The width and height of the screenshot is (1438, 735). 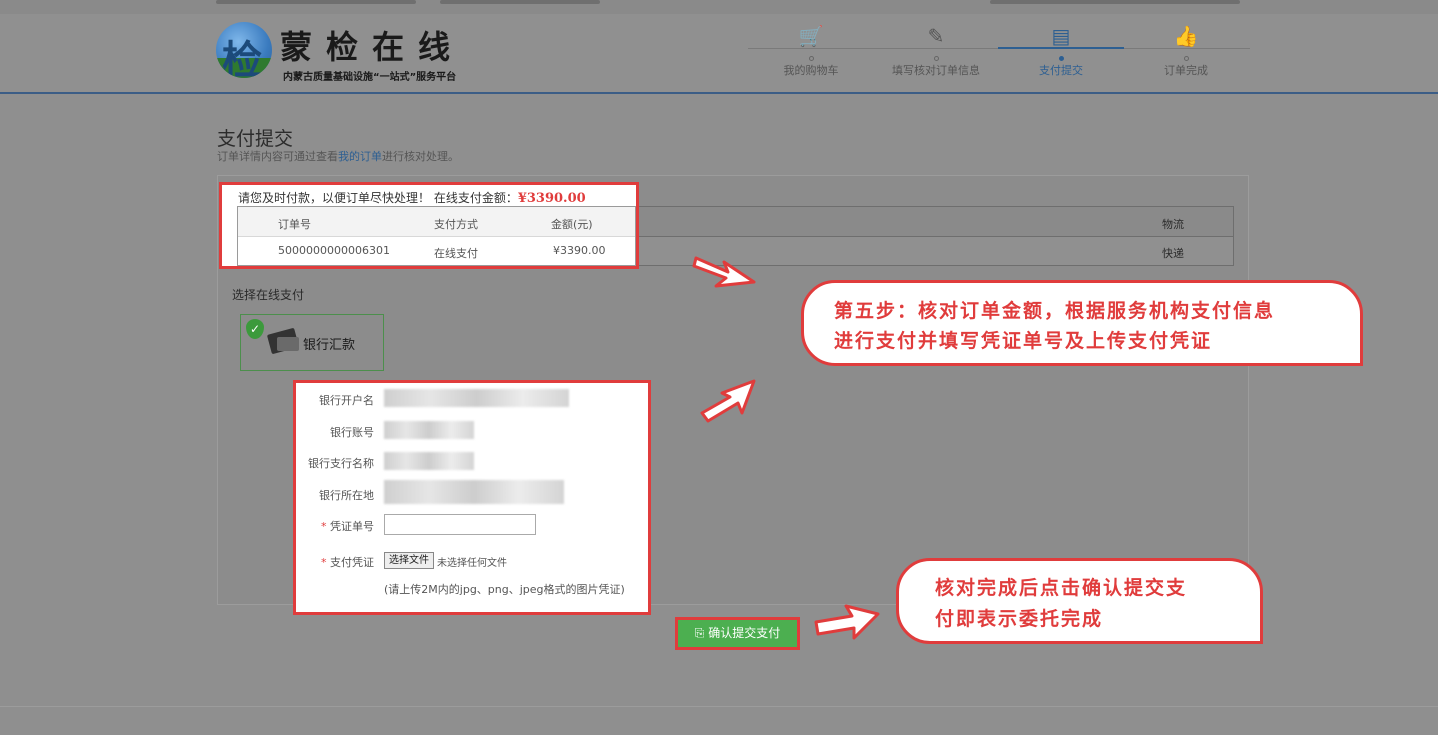 What do you see at coordinates (1061, 36) in the screenshot?
I see `card-icon: ▤` at bounding box center [1061, 36].